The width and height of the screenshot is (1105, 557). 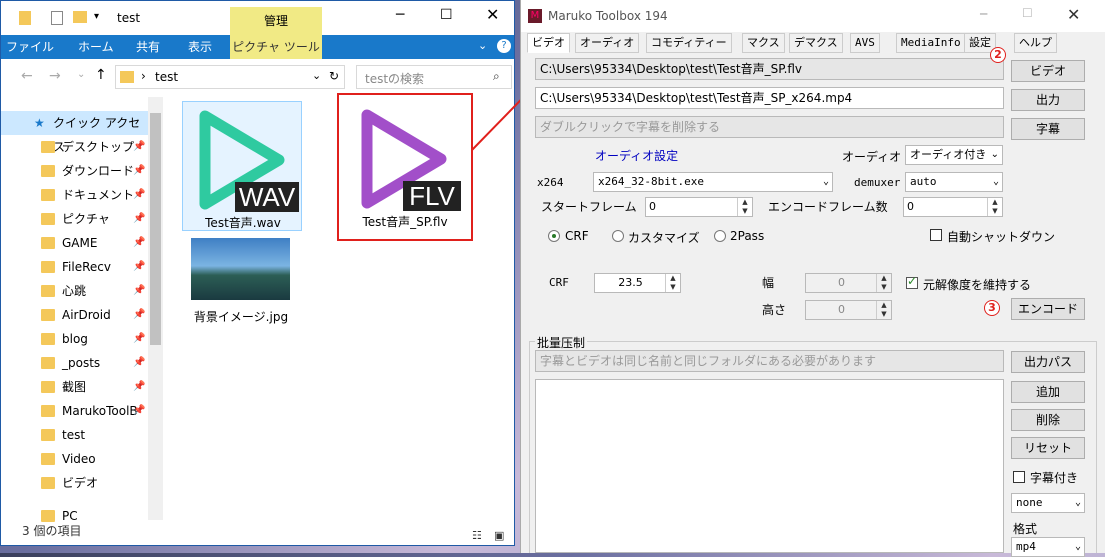 What do you see at coordinates (931, 43) in the screenshot?
I see `tab-mediainfo: MediaInfo` at bounding box center [931, 43].